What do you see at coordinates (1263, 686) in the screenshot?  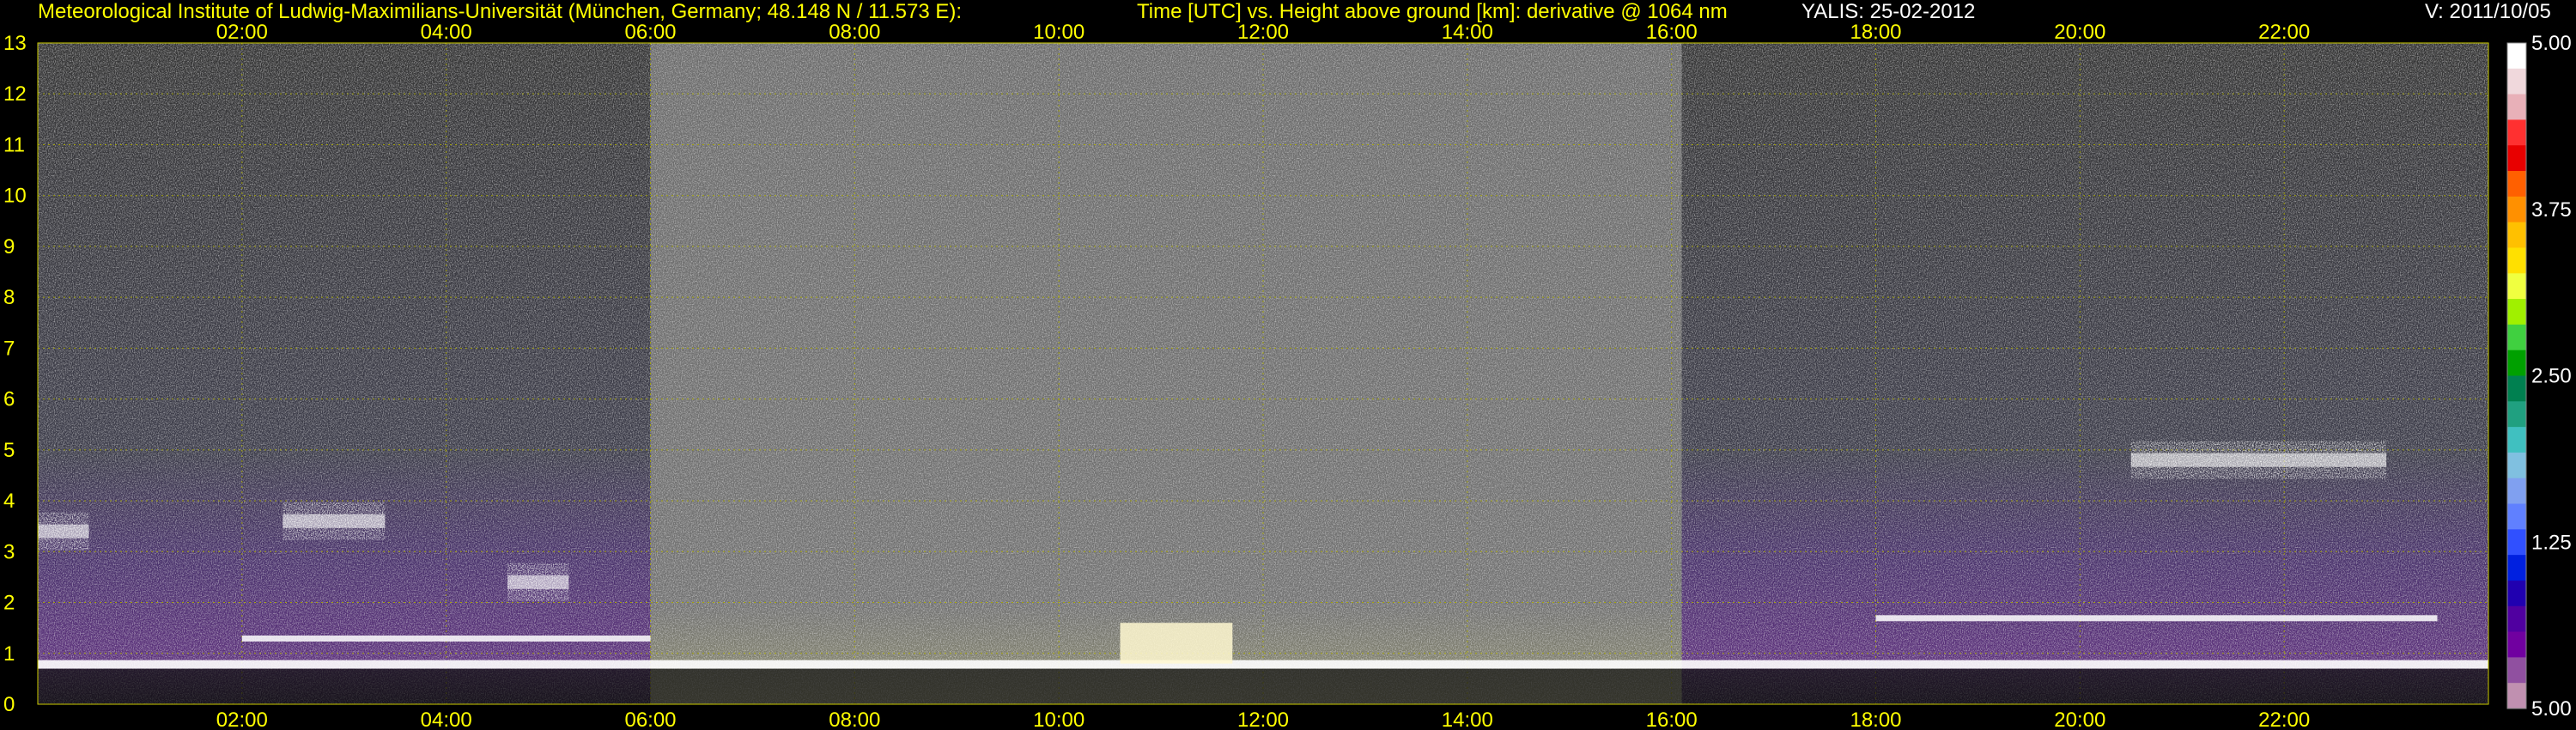 I see `near-ground-band` at bounding box center [1263, 686].